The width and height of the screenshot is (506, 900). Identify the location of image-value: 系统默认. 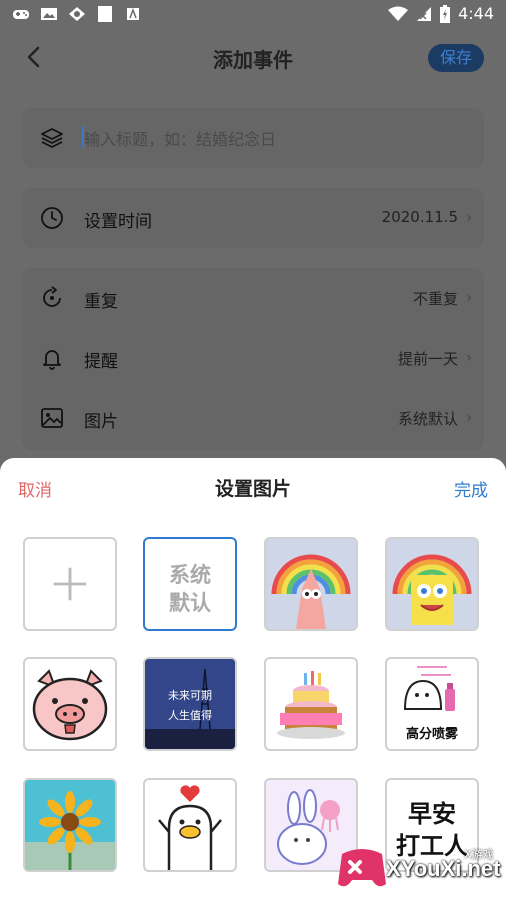
(427, 419).